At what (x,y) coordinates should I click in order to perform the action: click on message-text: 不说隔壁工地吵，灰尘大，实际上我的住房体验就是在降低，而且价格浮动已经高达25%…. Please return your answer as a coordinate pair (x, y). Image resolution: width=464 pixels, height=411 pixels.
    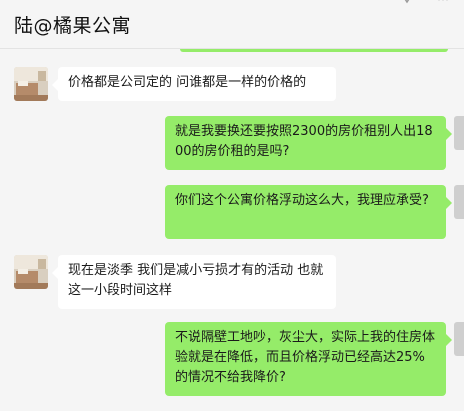
    Looking at the image, I should click on (305, 357).